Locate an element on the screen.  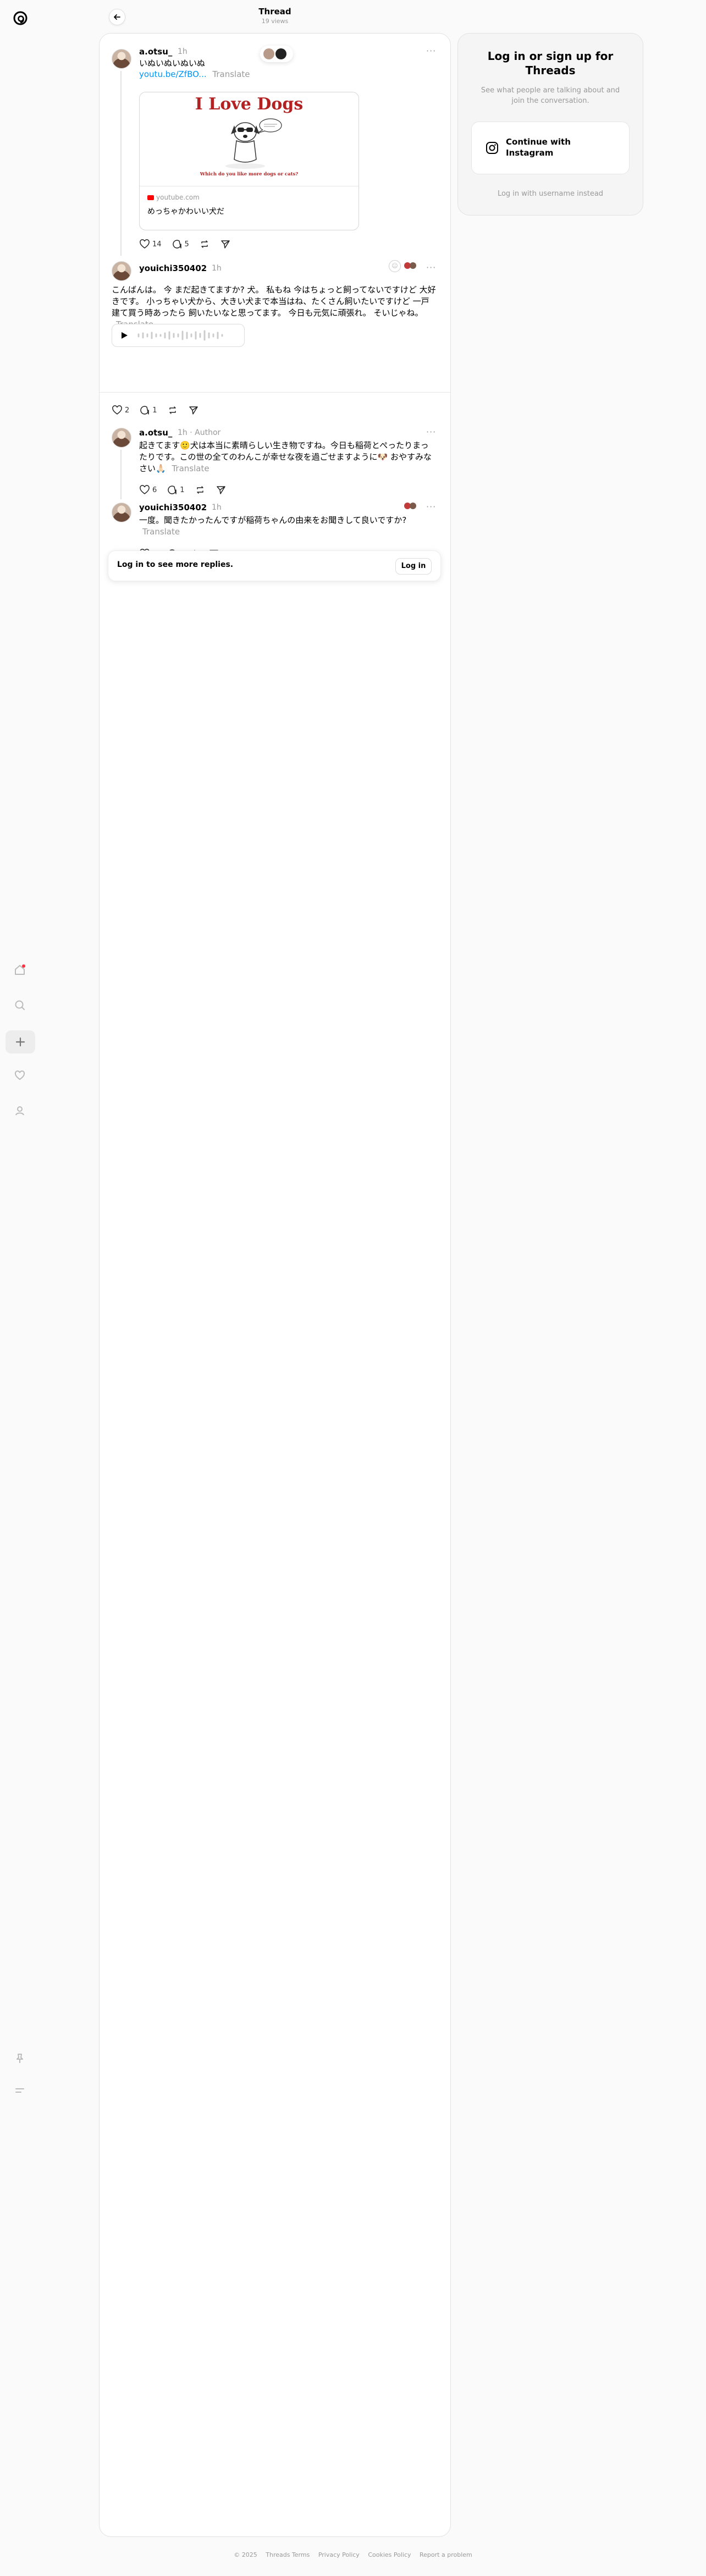
create-icon is located at coordinates (20, 1041).